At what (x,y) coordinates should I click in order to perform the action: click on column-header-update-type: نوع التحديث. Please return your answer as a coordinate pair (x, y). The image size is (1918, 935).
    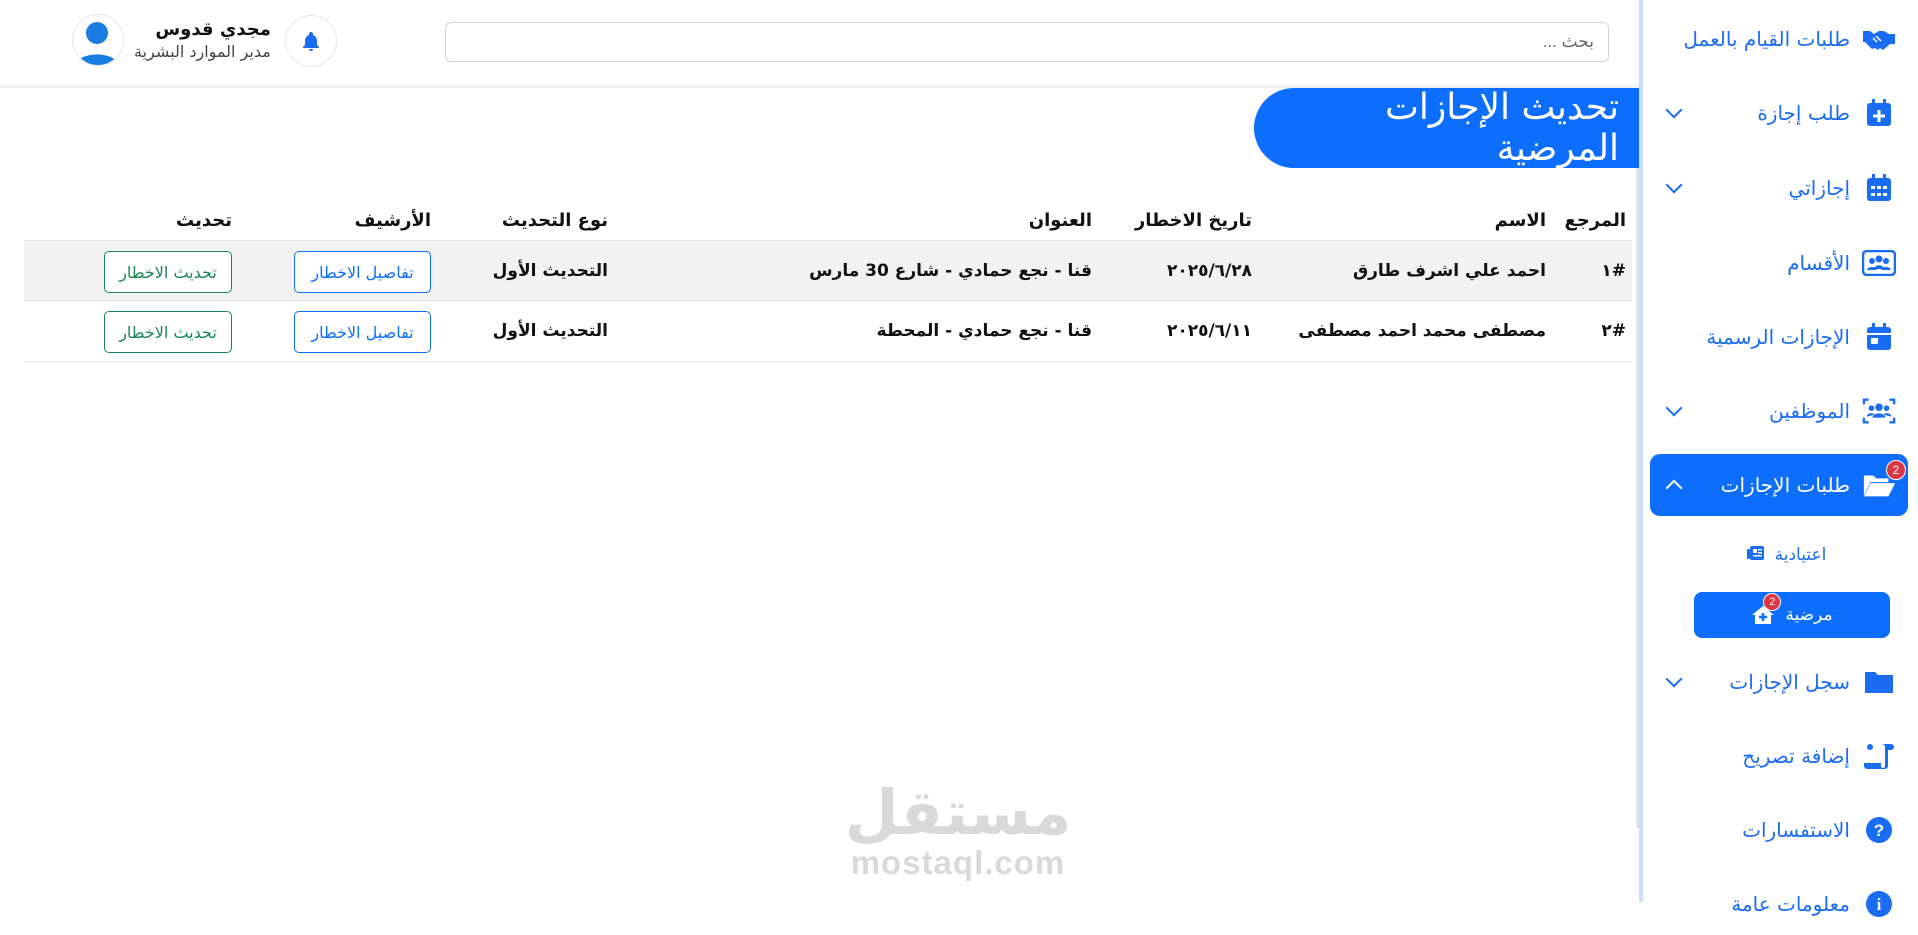
    Looking at the image, I should click on (554, 220).